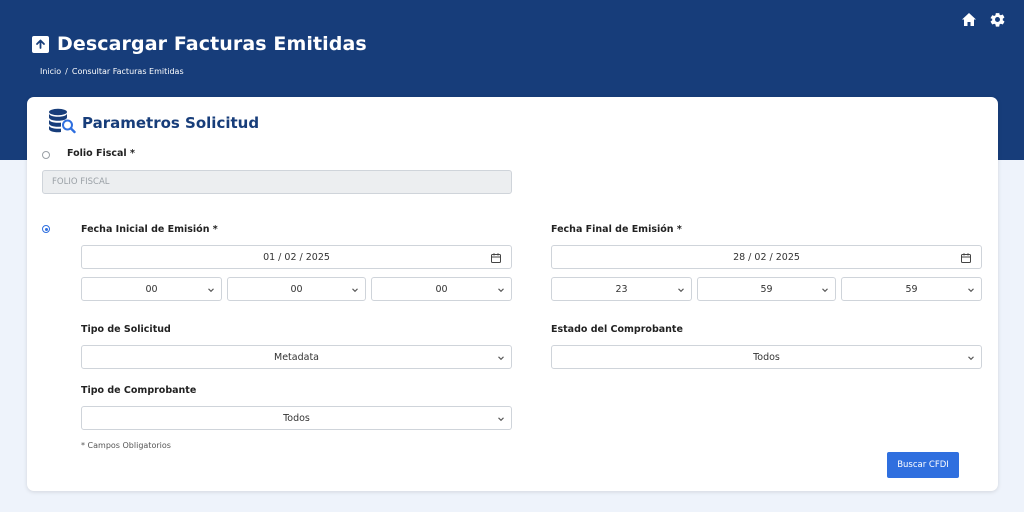  What do you see at coordinates (127, 71) in the screenshot?
I see `breadcrumb-current: Consultar Facturas Emitidas` at bounding box center [127, 71].